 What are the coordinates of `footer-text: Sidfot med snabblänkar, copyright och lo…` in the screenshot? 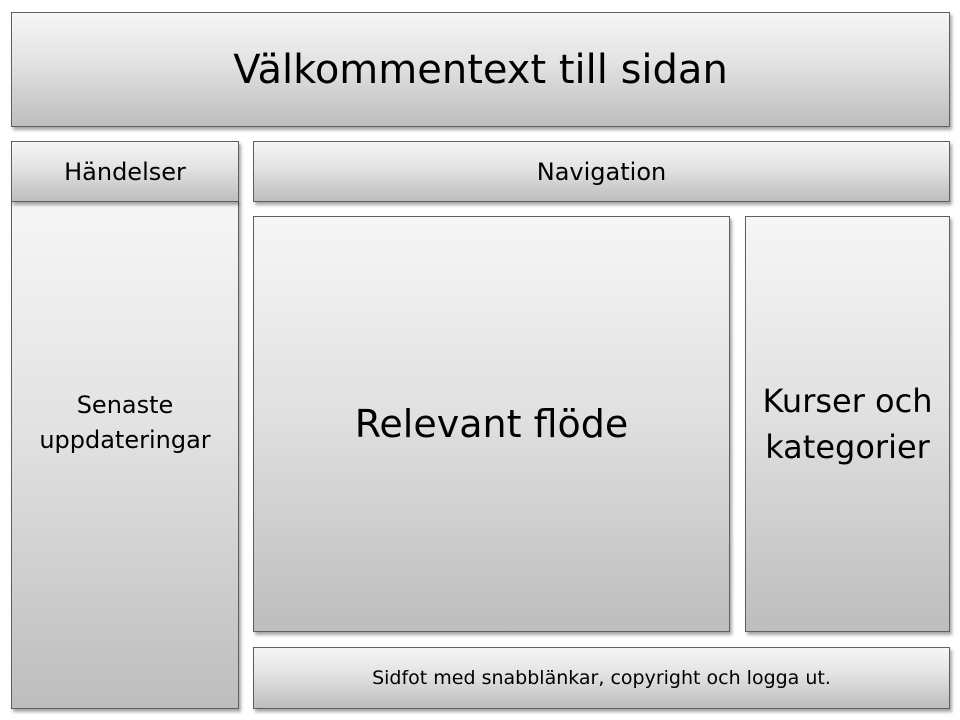 It's located at (601, 678).